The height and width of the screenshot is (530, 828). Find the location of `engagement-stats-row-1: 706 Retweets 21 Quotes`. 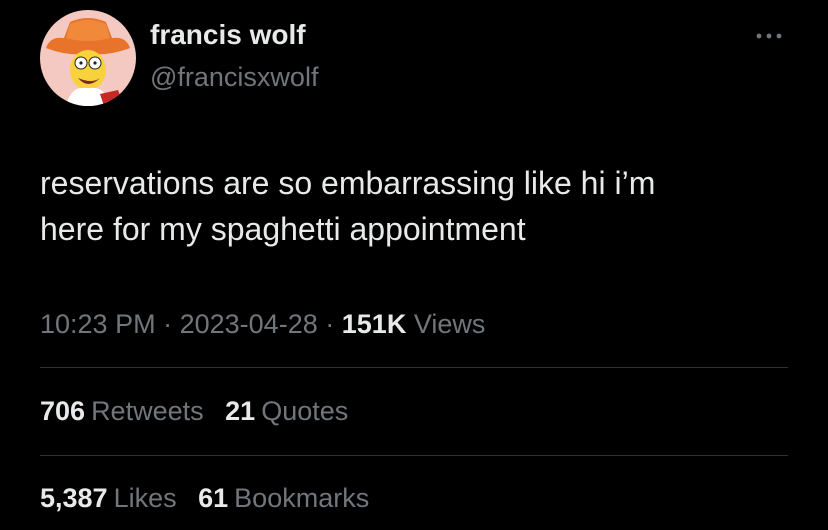

engagement-stats-row-1: 706 Retweets 21 Quotes is located at coordinates (201, 411).